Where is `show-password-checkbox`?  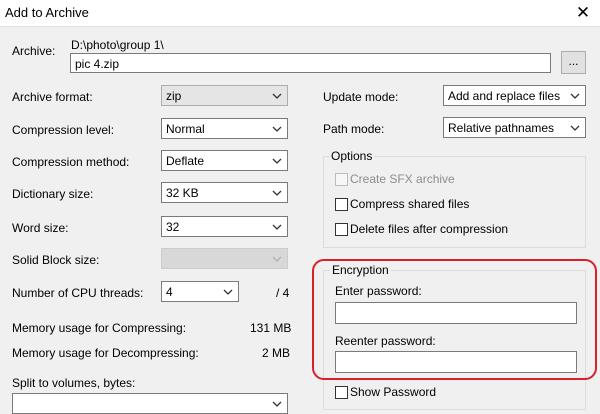 show-password-checkbox is located at coordinates (341, 392).